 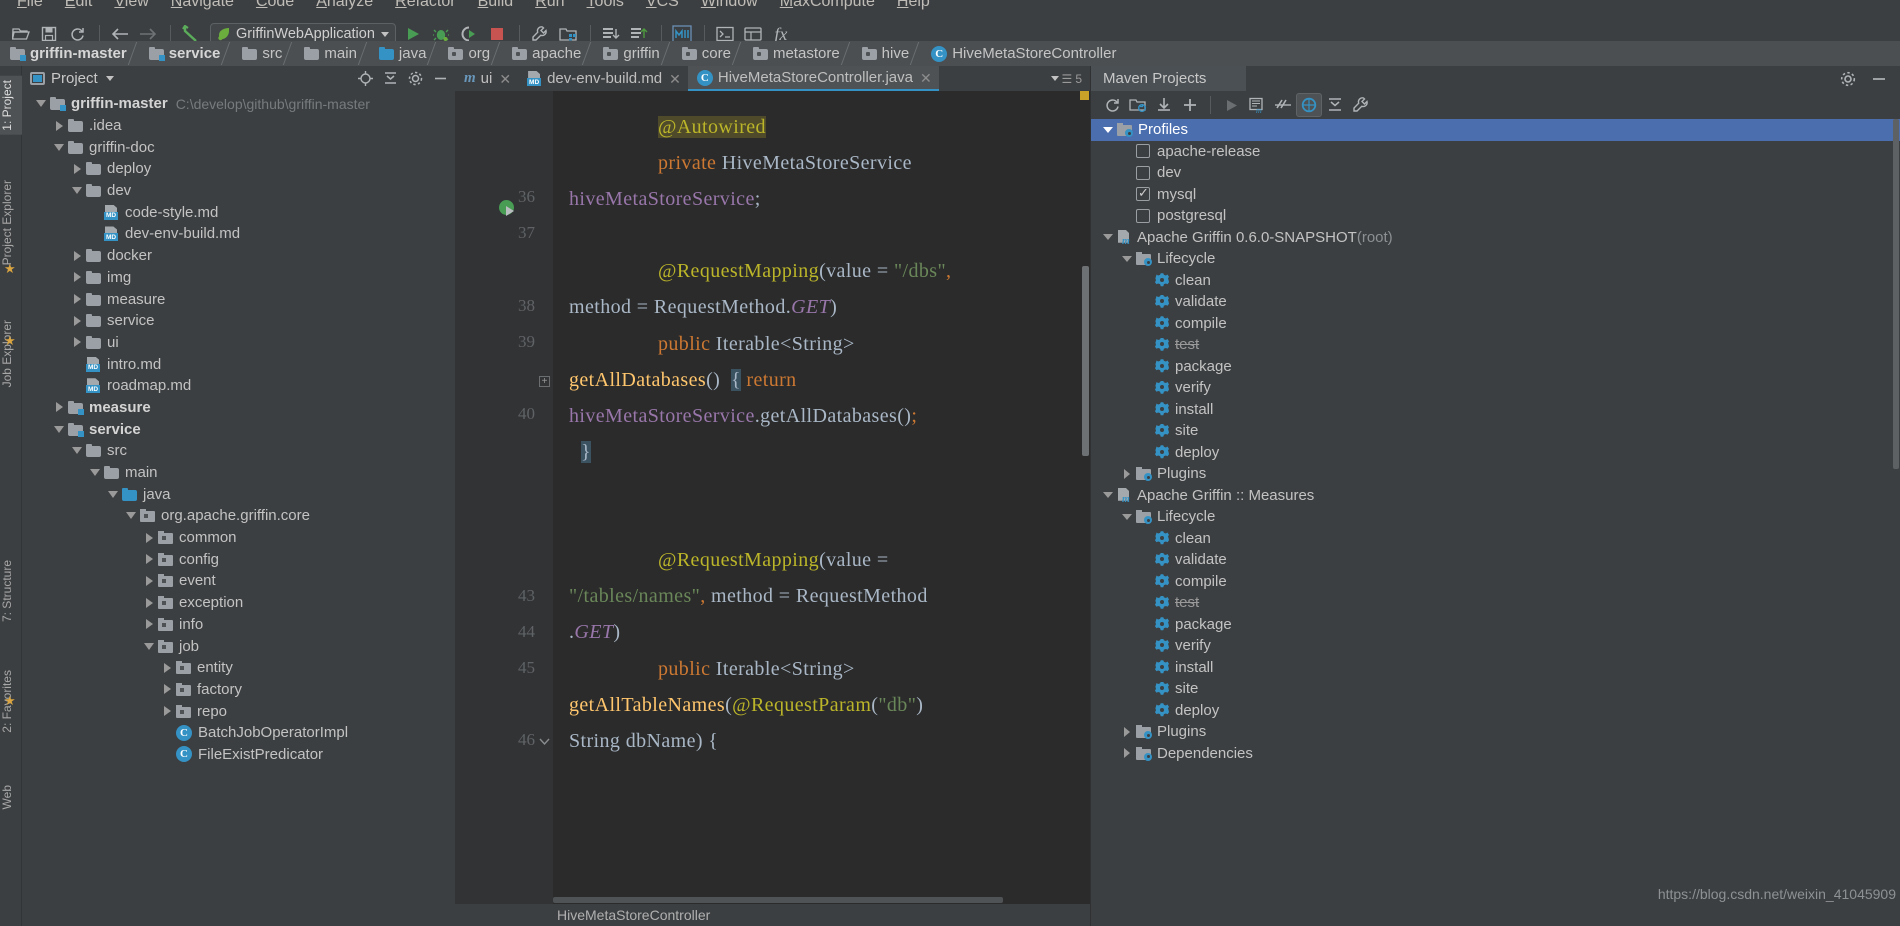 What do you see at coordinates (778, 900) in the screenshot?
I see `hscrollbar-thumb` at bounding box center [778, 900].